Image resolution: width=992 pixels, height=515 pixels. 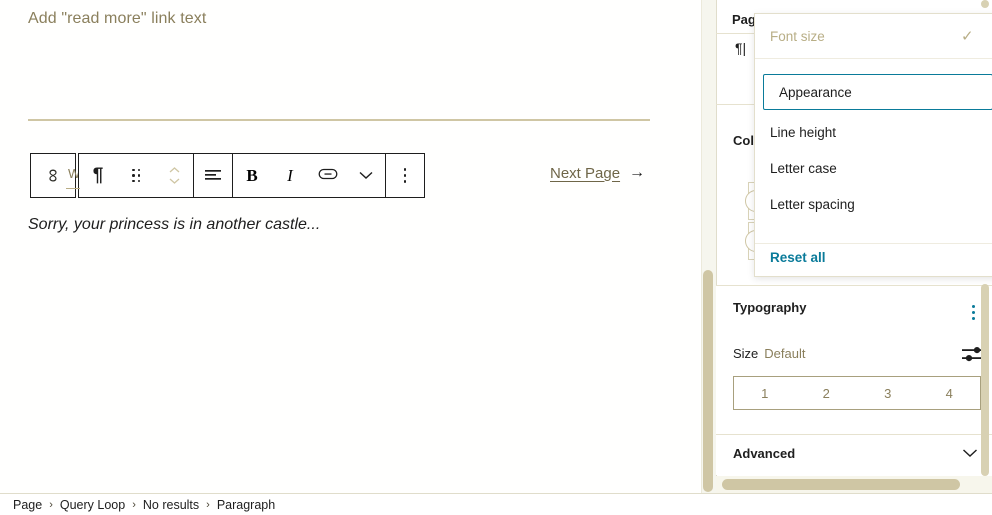 What do you see at coordinates (877, 92) in the screenshot?
I see `menu-item-appearance: Appearance` at bounding box center [877, 92].